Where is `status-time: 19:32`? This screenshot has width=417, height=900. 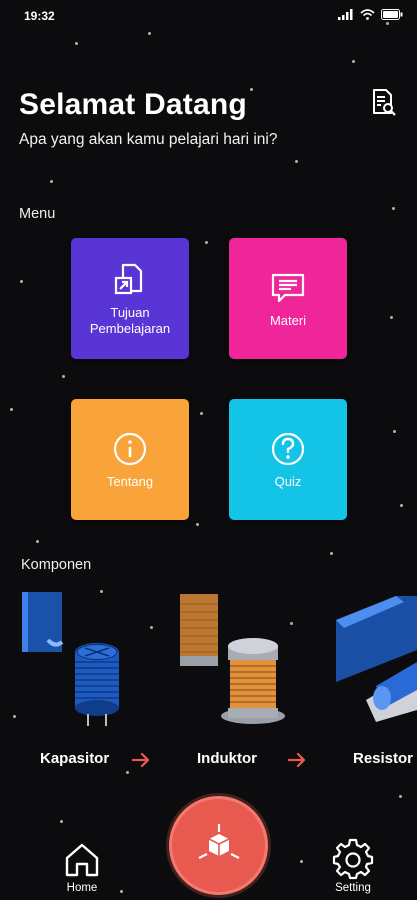 status-time: 19:32 is located at coordinates (39, 16).